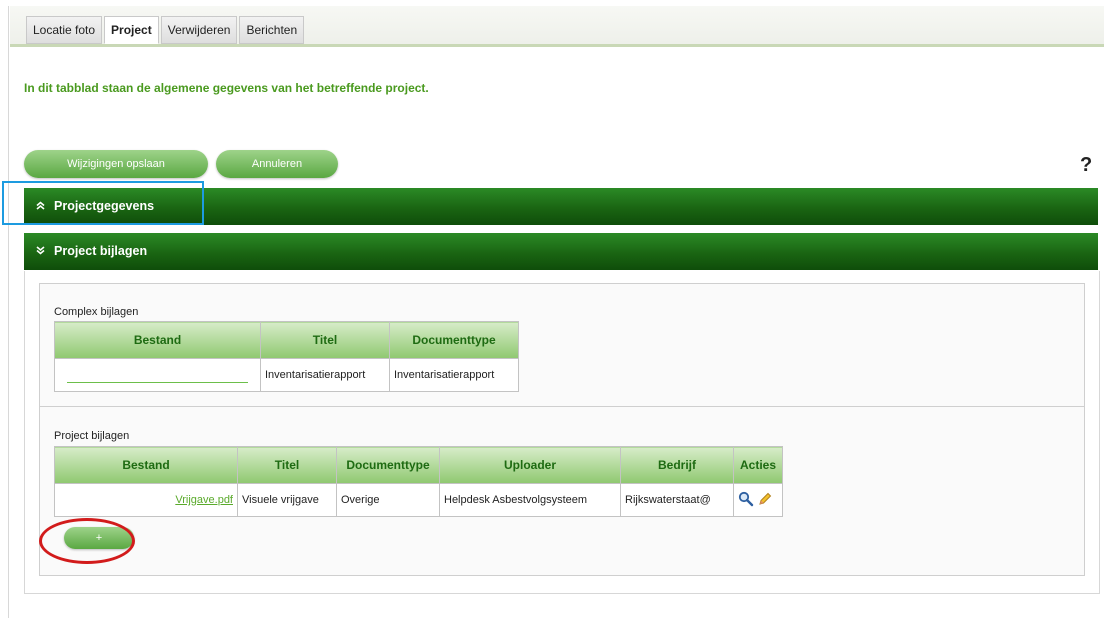 Image resolution: width=1104 pixels, height=621 pixels. I want to click on projectgegevens-header: Projectgegevens, so click(561, 206).